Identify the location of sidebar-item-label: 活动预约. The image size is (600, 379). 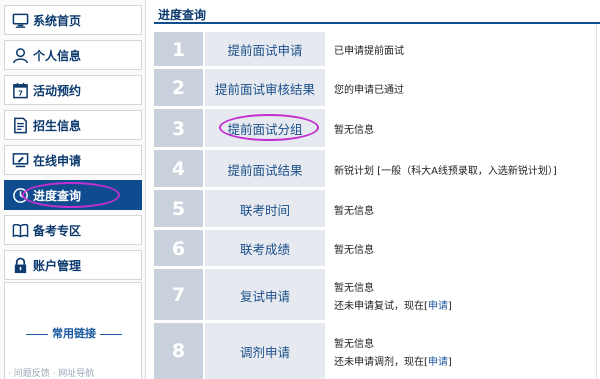
(57, 90).